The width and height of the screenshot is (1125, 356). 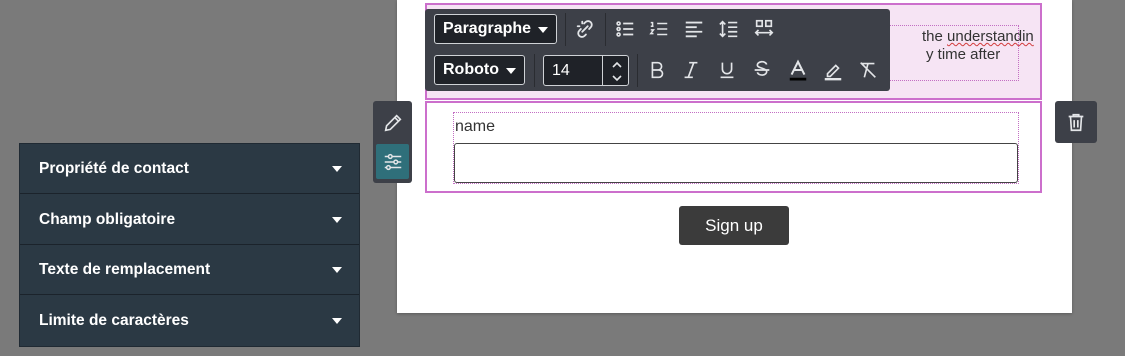 I want to click on italic-icon, so click(x=691, y=70).